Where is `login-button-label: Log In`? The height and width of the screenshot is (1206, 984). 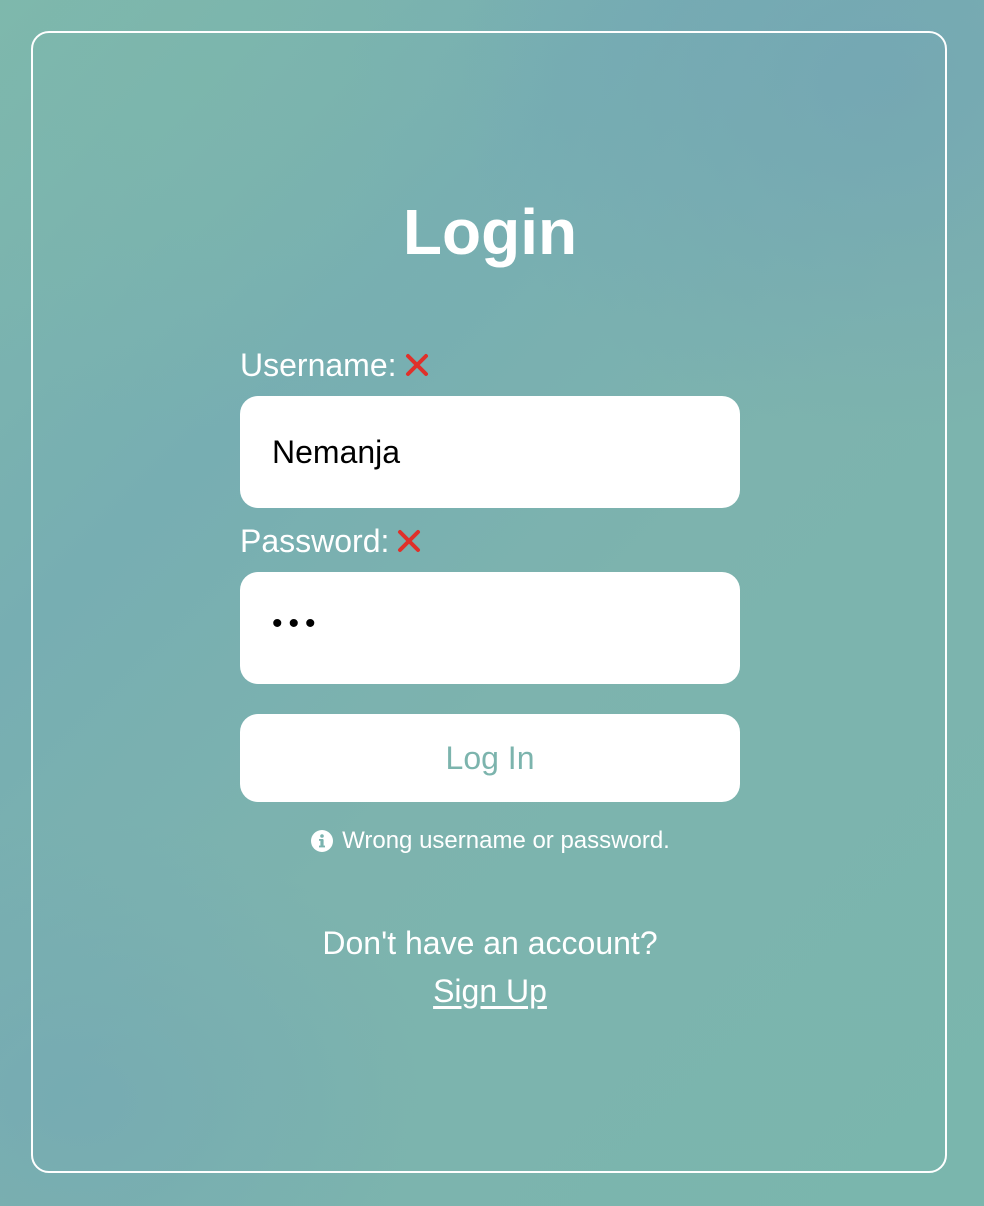 login-button-label: Log In is located at coordinates (490, 757).